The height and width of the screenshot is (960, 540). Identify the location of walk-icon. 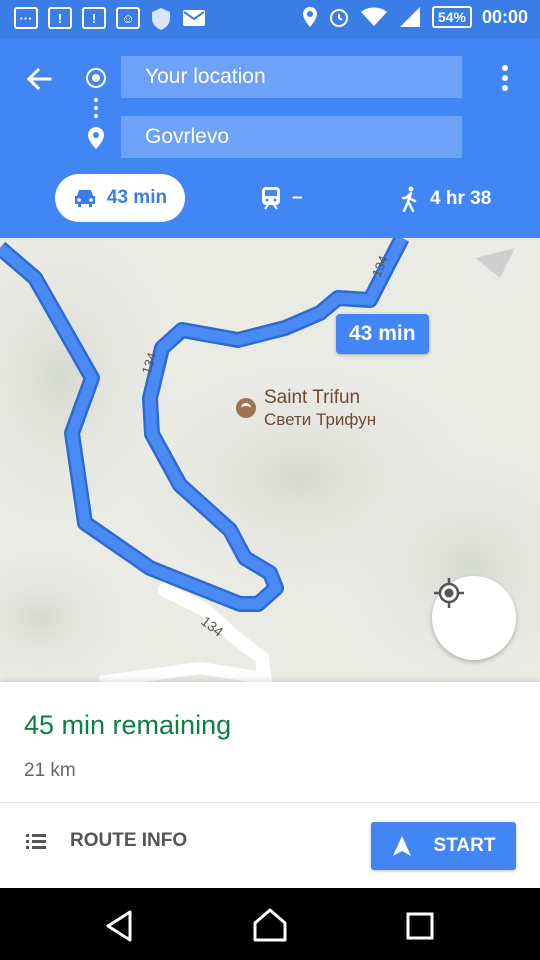
(409, 199).